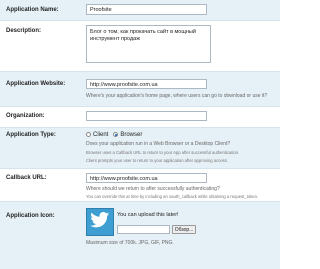 This screenshot has width=320, height=269. What do you see at coordinates (88, 134) in the screenshot?
I see `client-radio` at bounding box center [88, 134].